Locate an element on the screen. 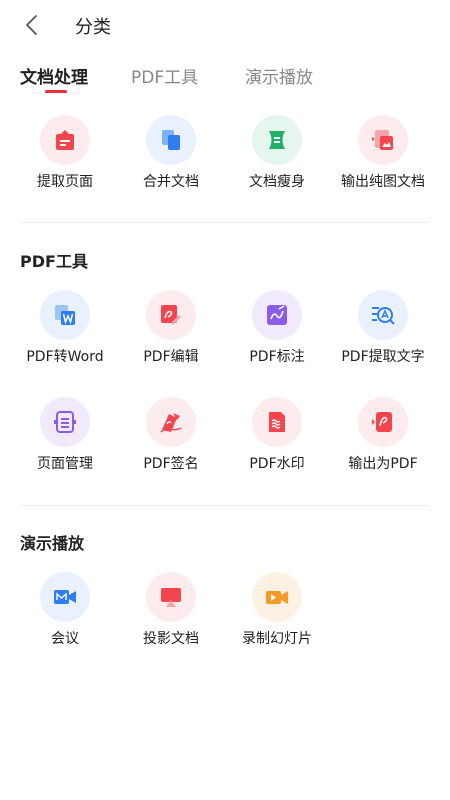 This screenshot has width=450, height=800. tool-meeting: 会议 is located at coordinates (65, 612).